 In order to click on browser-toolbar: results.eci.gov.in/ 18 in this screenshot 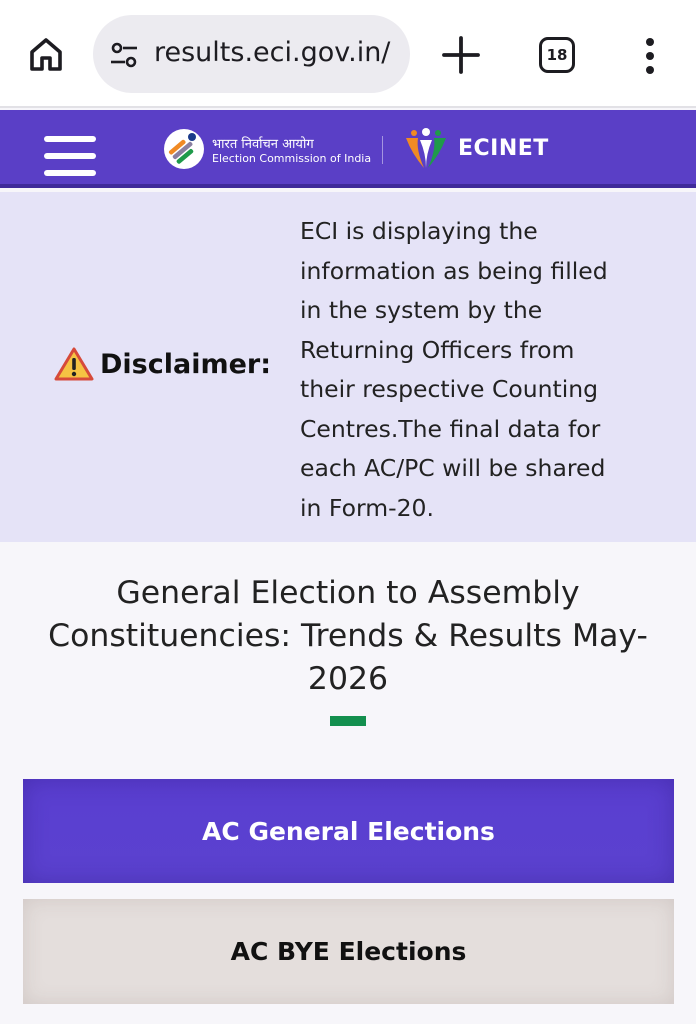, I will do `click(348, 54)`.